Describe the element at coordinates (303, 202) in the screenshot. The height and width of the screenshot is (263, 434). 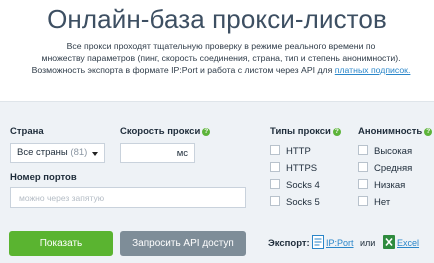
I see `type-socks5-label: Socks 5` at that location.